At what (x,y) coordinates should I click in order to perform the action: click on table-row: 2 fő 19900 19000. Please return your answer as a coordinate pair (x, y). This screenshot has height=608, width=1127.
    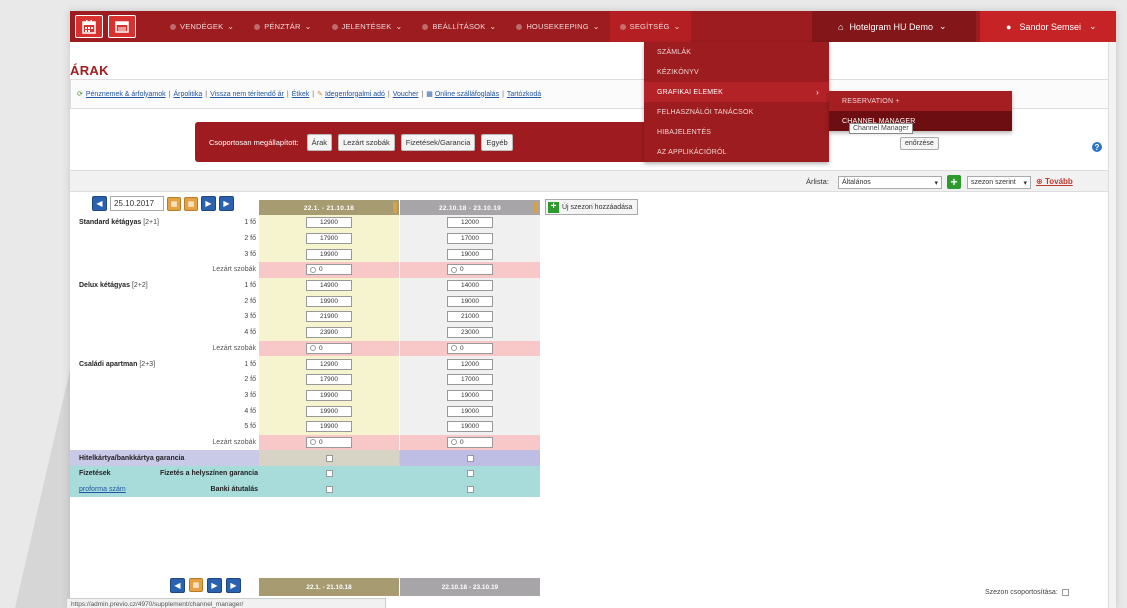
    Looking at the image, I should click on (305, 301).